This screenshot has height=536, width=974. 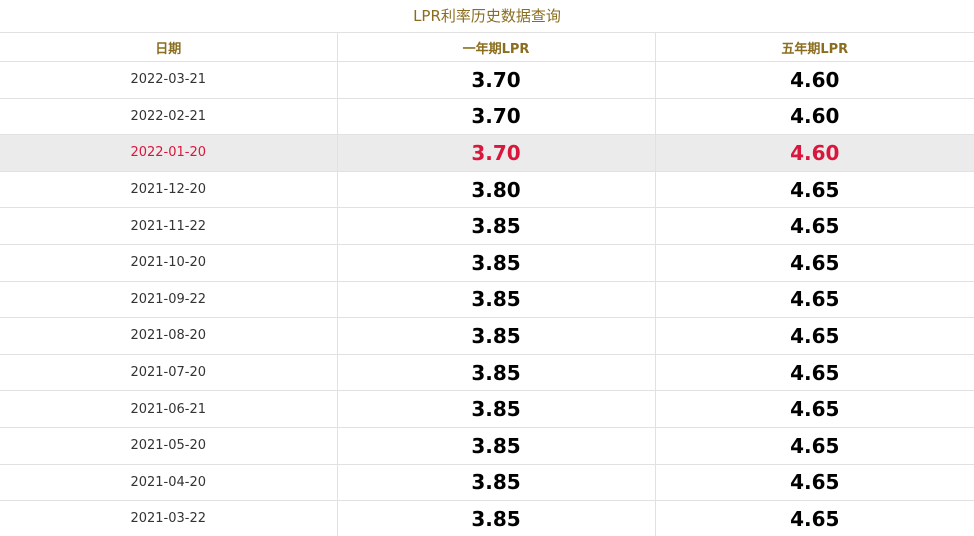 I want to click on table-row: 2022-02-21 3.70 4.60, so click(x=487, y=116).